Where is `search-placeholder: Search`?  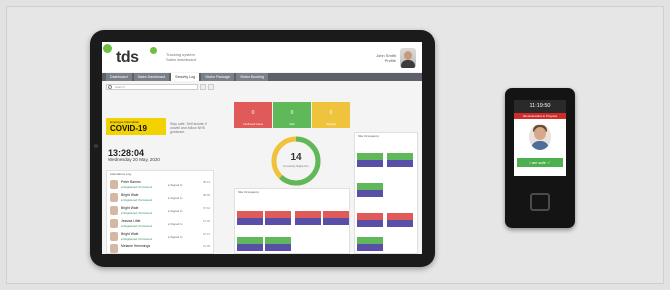 search-placeholder: Search is located at coordinates (120, 87).